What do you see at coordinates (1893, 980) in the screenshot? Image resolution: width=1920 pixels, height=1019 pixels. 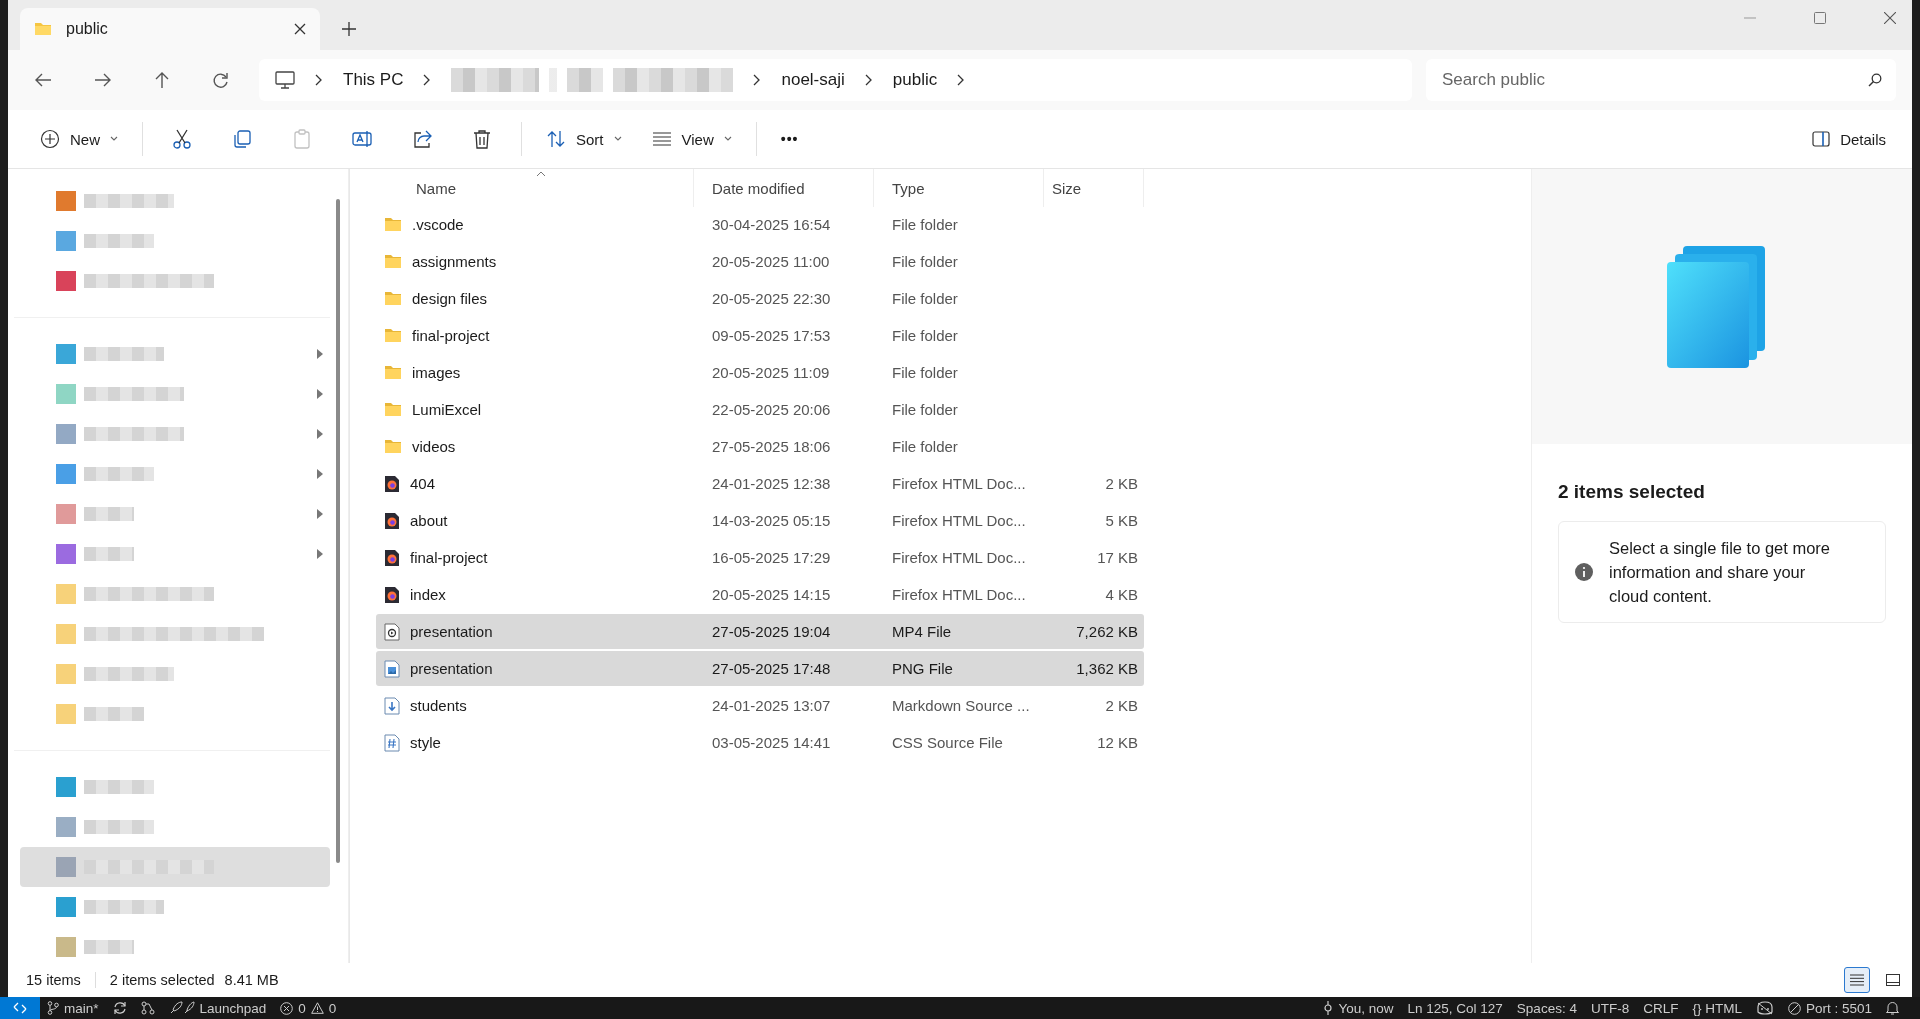 I see `window-icon` at bounding box center [1893, 980].